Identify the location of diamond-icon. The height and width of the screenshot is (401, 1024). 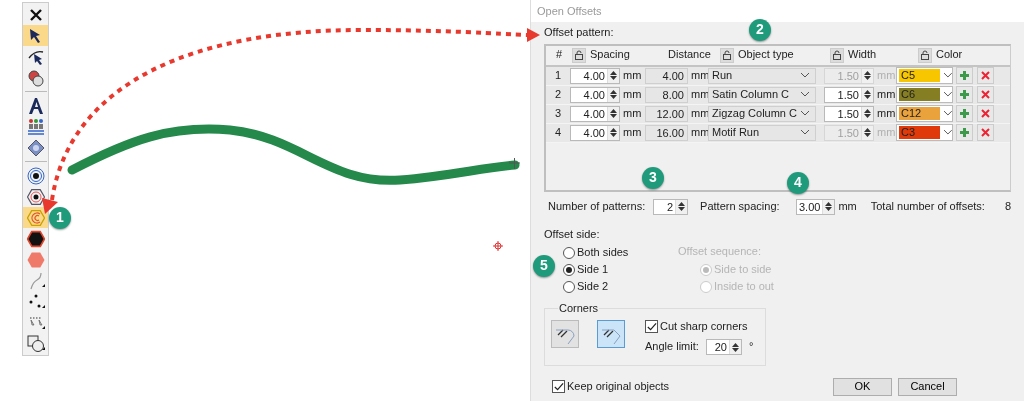
(35, 147).